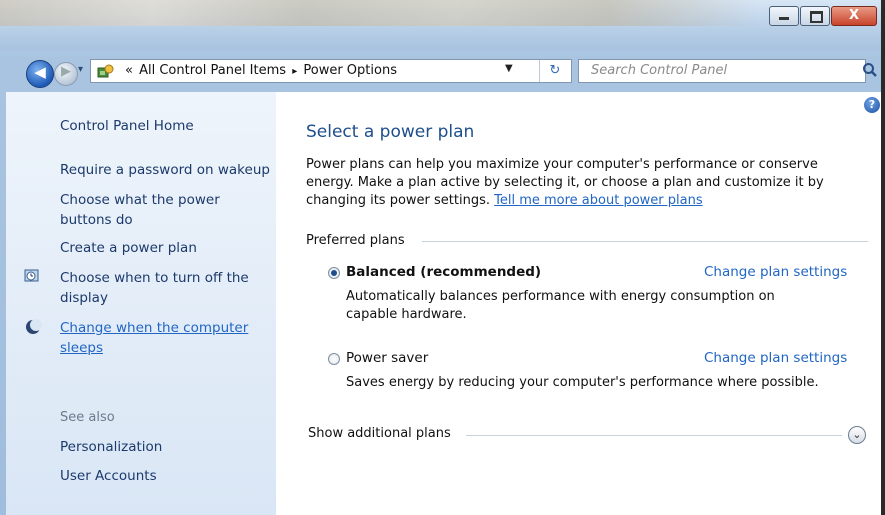  Describe the element at coordinates (128, 248) in the screenshot. I see `sidebar-item-create-plan: Create a power plan` at that location.